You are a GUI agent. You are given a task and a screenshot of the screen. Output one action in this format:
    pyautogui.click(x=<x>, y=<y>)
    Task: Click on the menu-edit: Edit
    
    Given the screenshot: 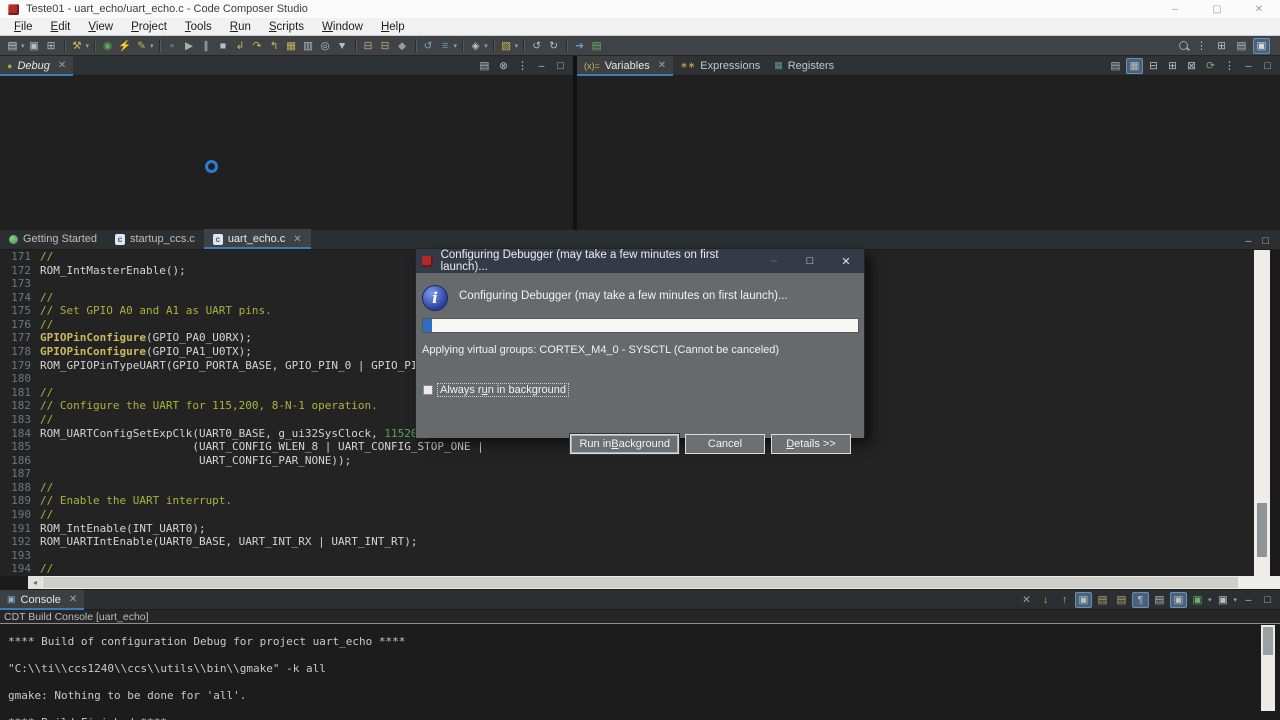 What is the action you would take?
    pyautogui.click(x=61, y=27)
    